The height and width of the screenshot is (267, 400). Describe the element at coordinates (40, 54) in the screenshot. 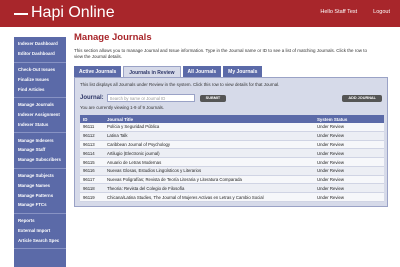

I see `sidebar-item-editor-dashboard: Editor Dashboard` at that location.